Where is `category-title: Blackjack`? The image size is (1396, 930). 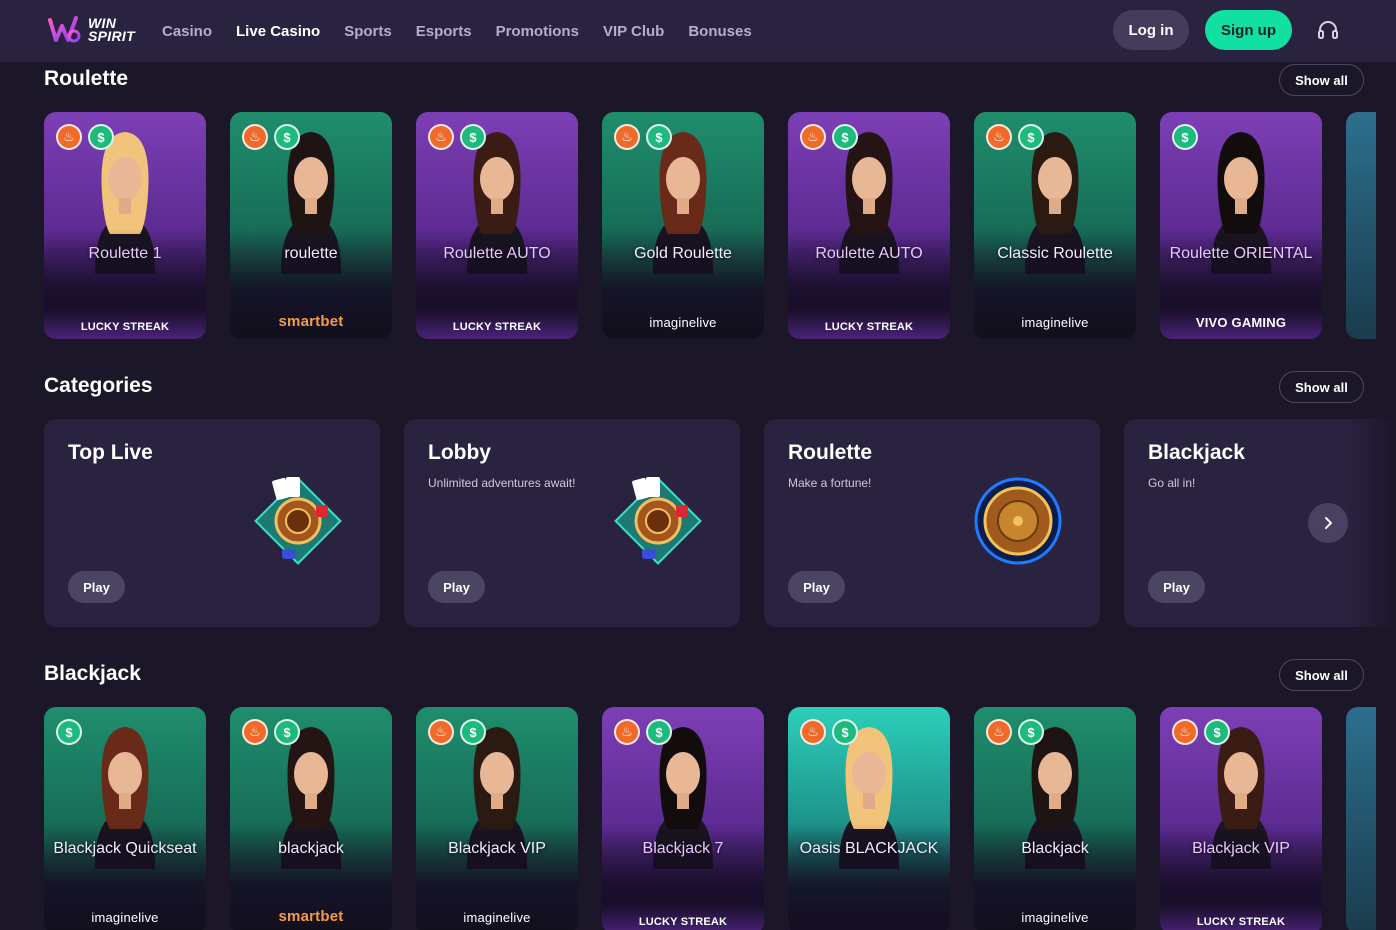 category-title: Blackjack is located at coordinates (1196, 452).